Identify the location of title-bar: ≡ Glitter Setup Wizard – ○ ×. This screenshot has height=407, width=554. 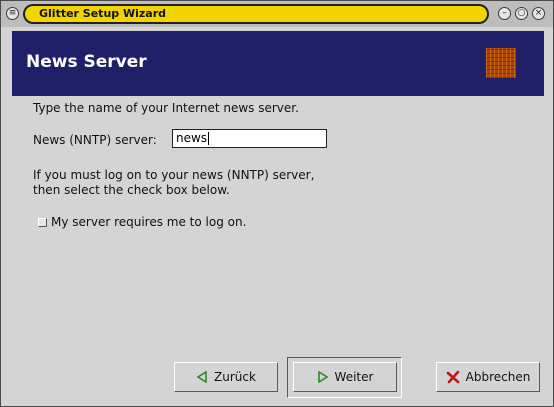
(277, 14).